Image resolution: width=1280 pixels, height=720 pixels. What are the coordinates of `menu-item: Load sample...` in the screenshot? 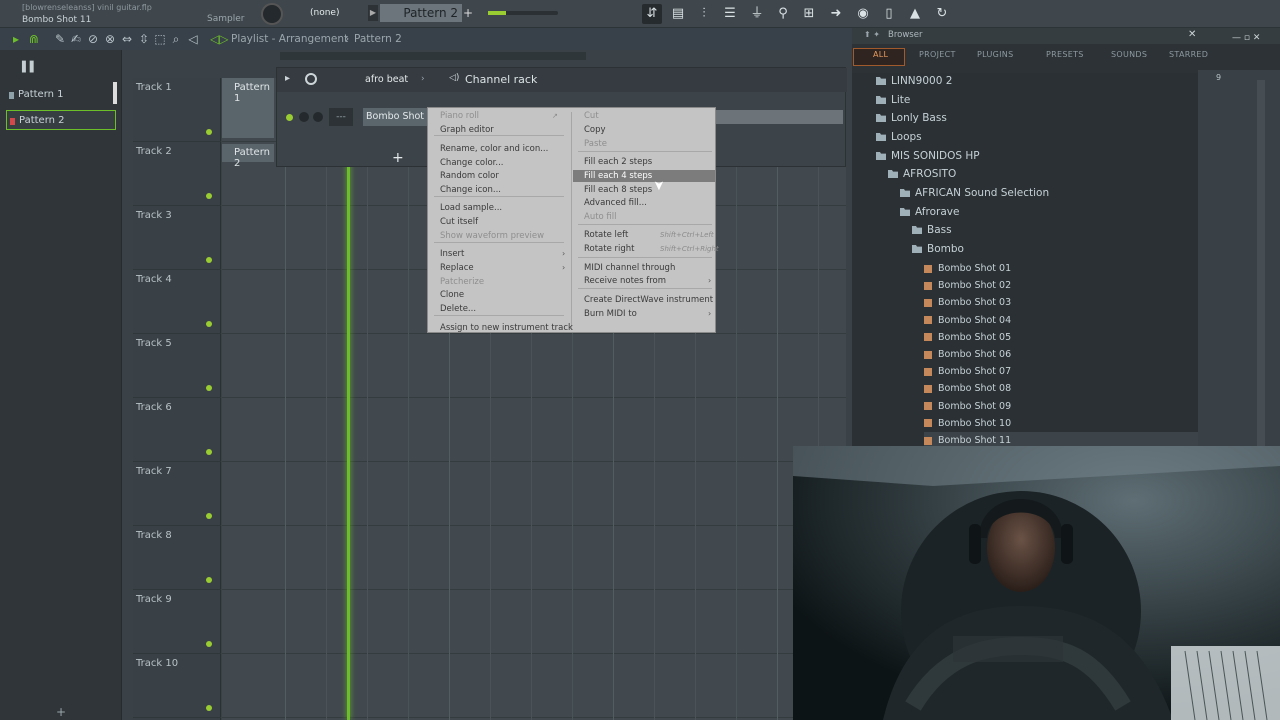 It's located at (471, 208).